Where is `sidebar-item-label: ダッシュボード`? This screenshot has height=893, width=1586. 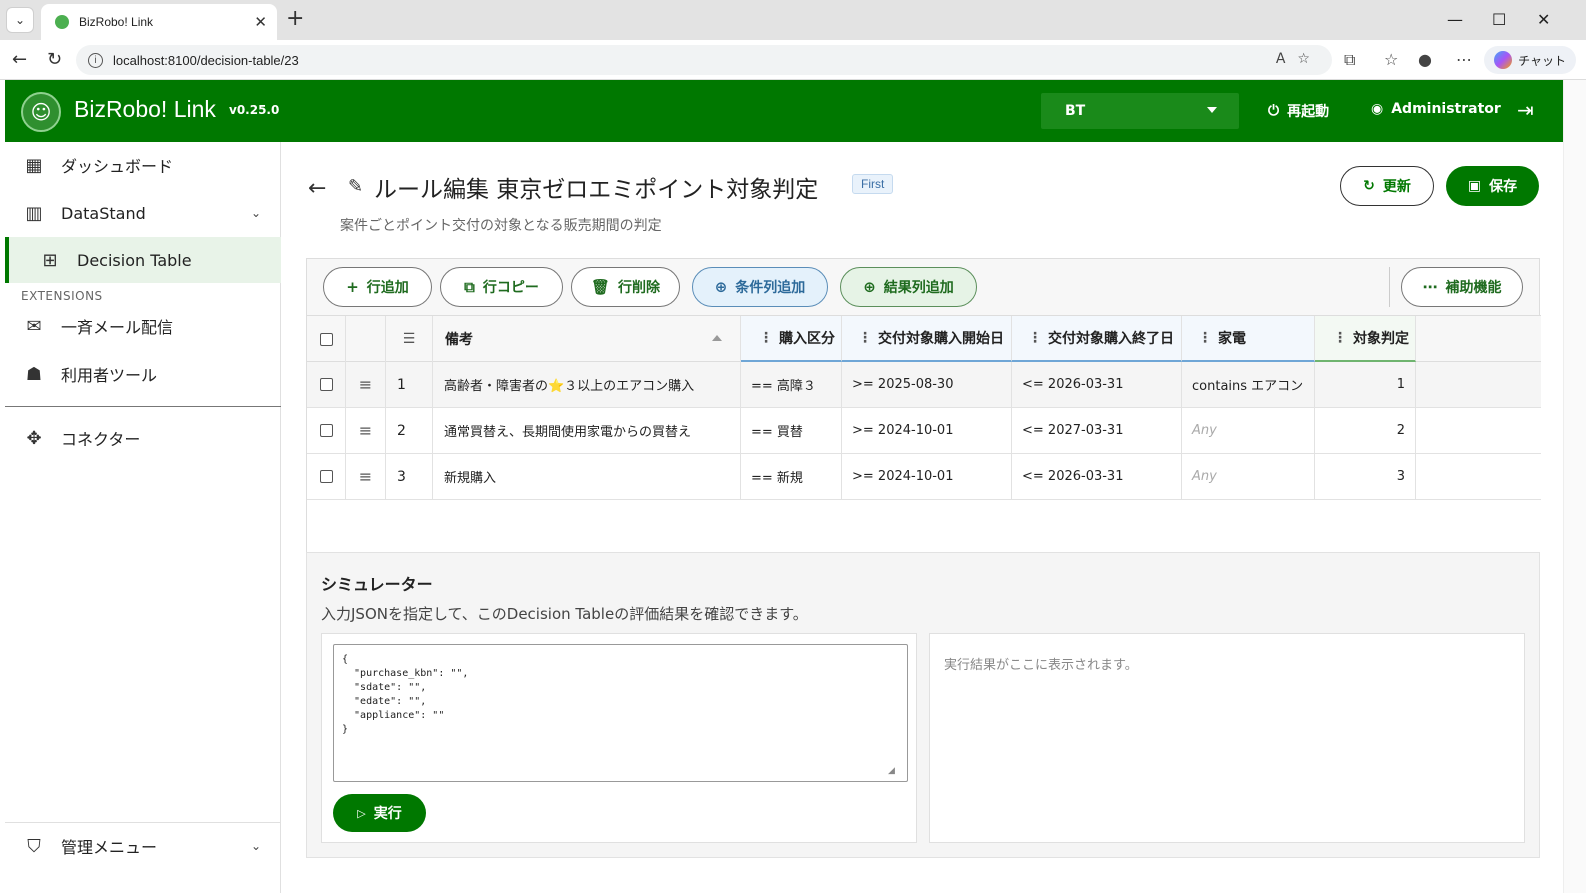 sidebar-item-label: ダッシュボード is located at coordinates (117, 166).